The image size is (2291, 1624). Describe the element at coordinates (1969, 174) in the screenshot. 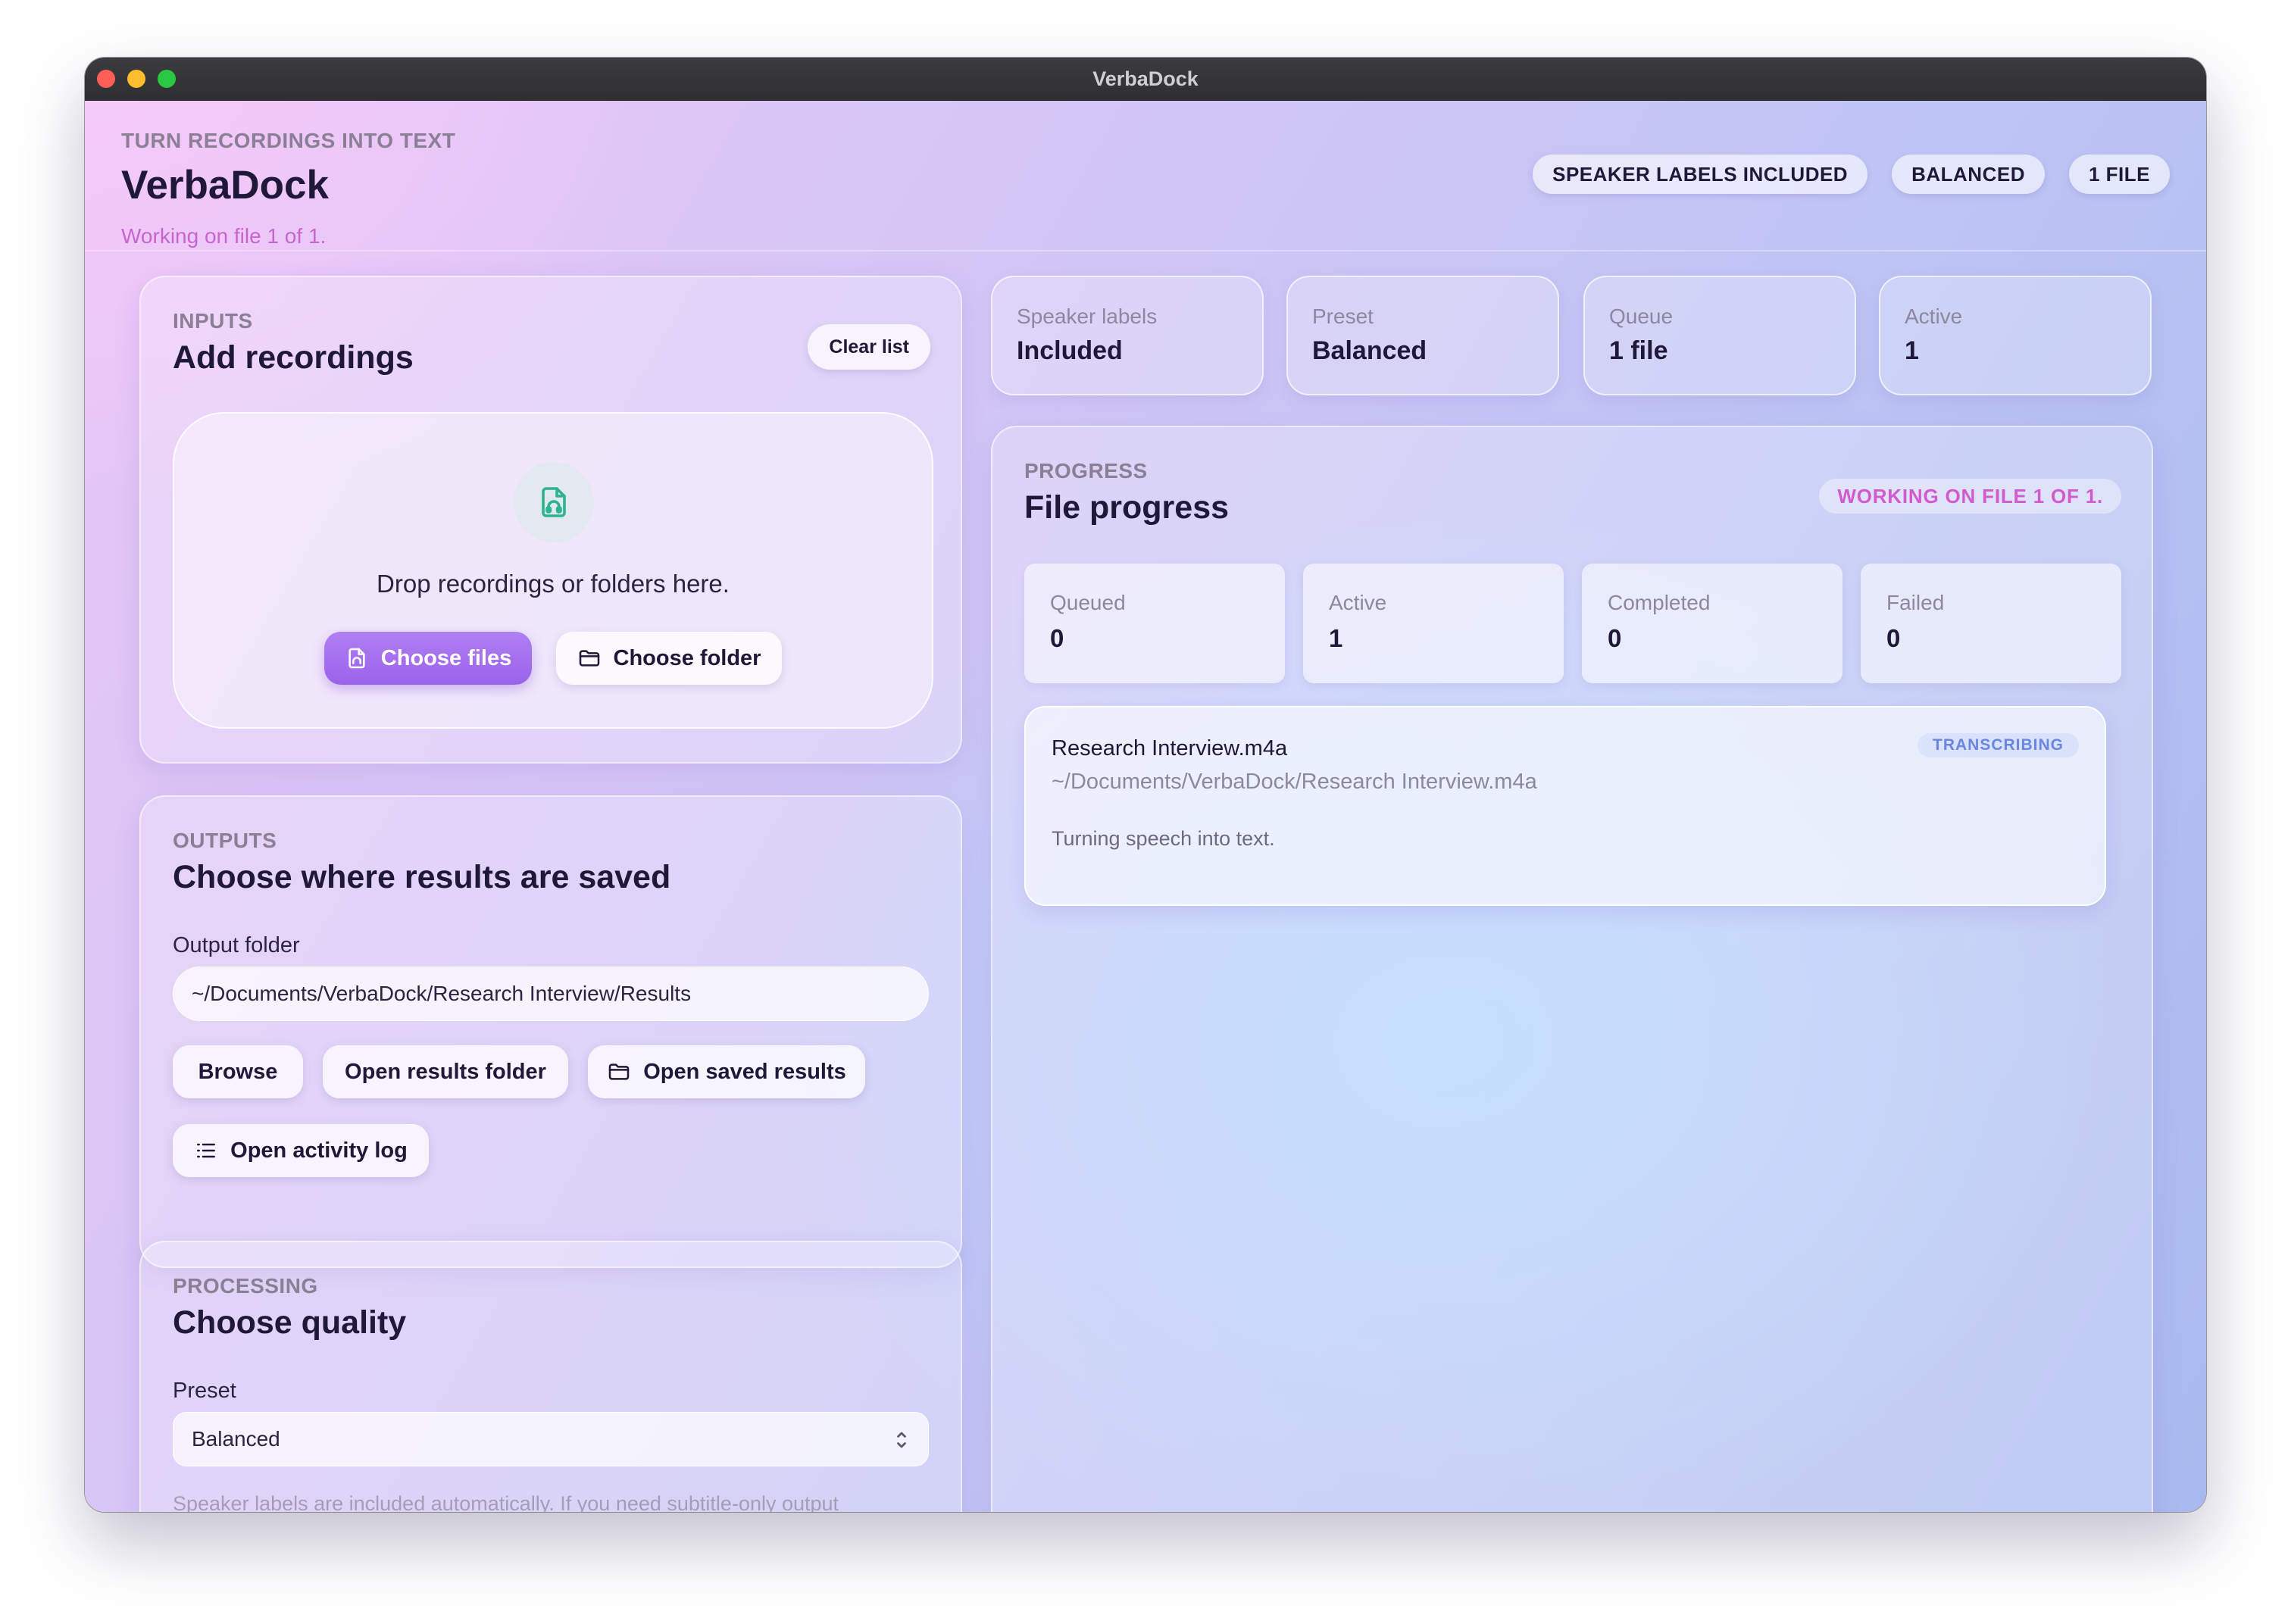

I see `pill-preset: BALANCED` at that location.